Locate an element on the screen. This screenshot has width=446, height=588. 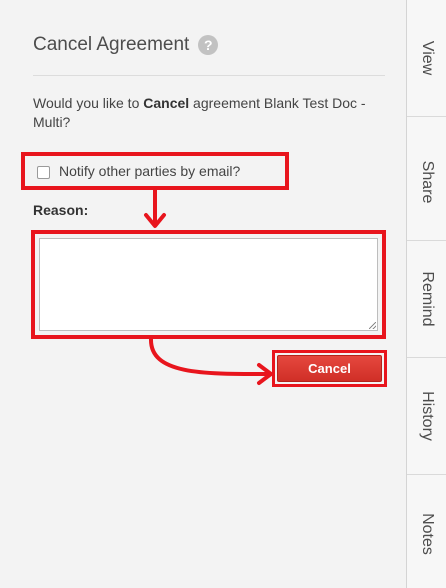
side-tabs: View Share Remind History Notes is located at coordinates (426, 294).